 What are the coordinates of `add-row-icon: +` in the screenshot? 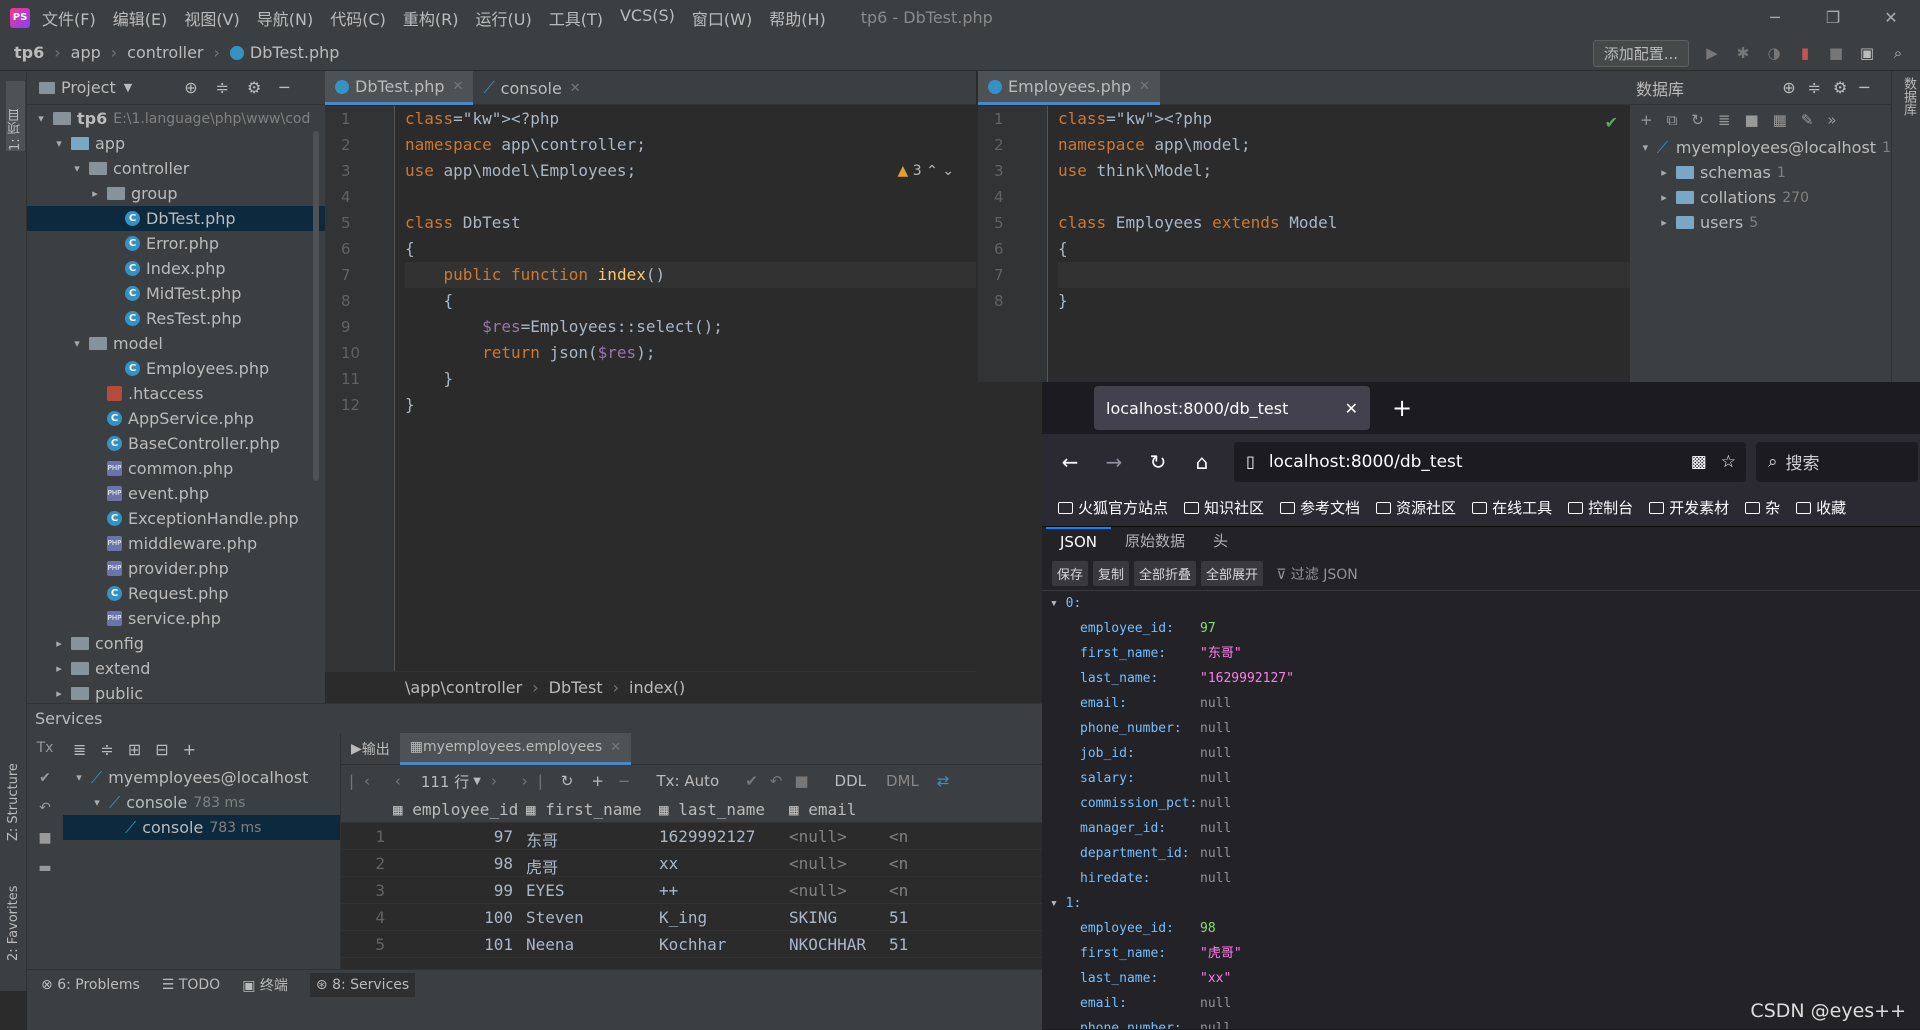 It's located at (597, 781).